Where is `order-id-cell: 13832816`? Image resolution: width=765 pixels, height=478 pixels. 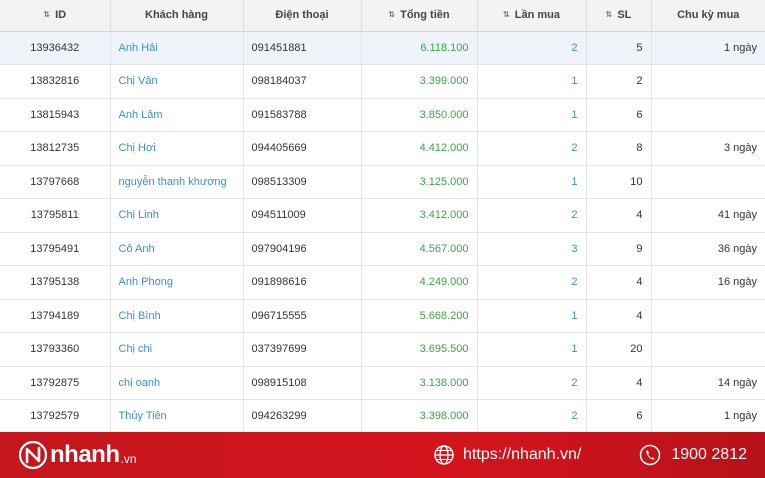
order-id-cell: 13832816 is located at coordinates (55, 81).